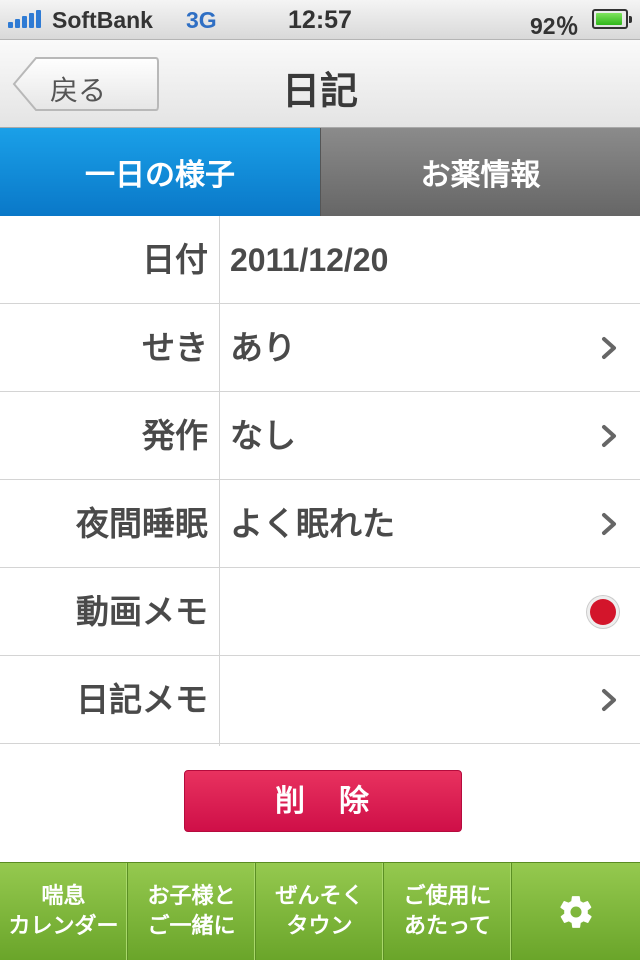  What do you see at coordinates (142, 699) in the screenshot?
I see `row-label: 日記メモ` at bounding box center [142, 699].